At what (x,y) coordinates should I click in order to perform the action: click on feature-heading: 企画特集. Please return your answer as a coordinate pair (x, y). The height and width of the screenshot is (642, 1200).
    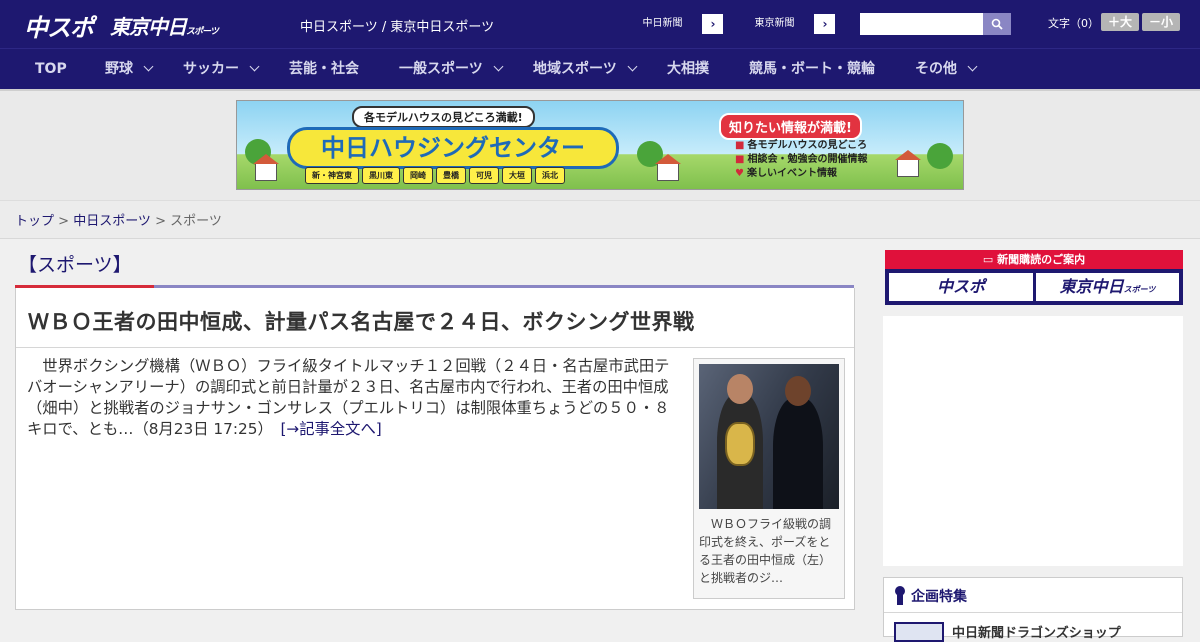
    Looking at the image, I should click on (1033, 595).